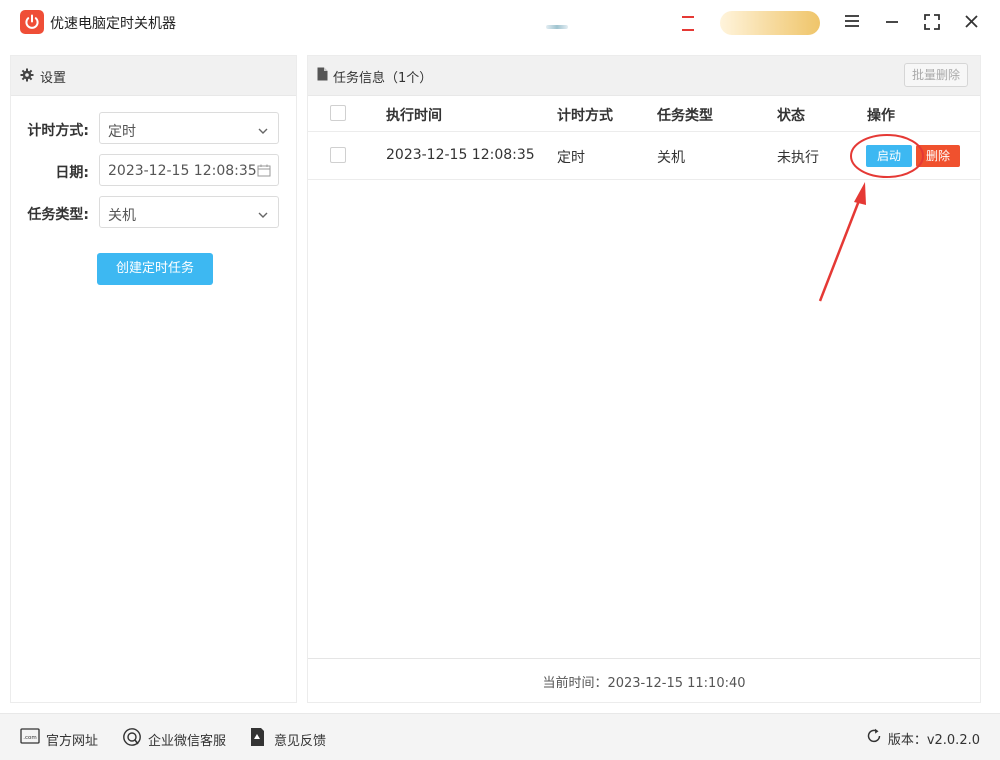  I want to click on task-type-select: 关机, so click(189, 212).